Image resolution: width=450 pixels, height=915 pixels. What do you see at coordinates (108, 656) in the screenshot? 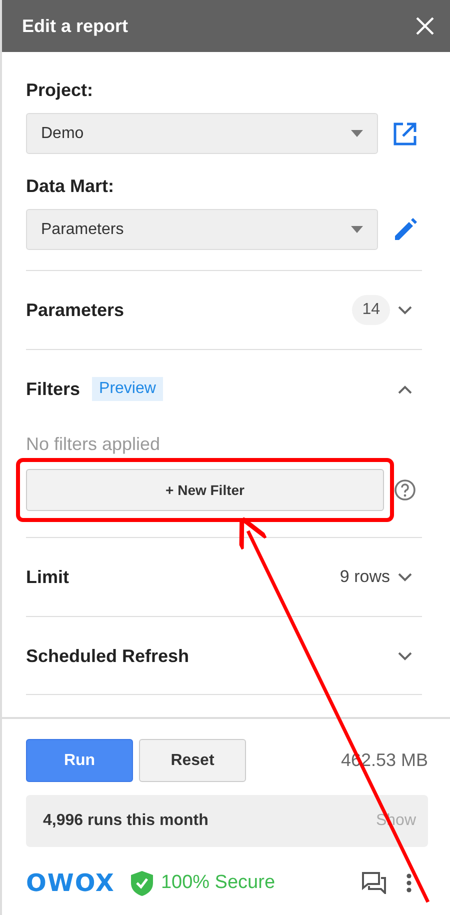
I see `section-title: Scheduled Refresh` at bounding box center [108, 656].